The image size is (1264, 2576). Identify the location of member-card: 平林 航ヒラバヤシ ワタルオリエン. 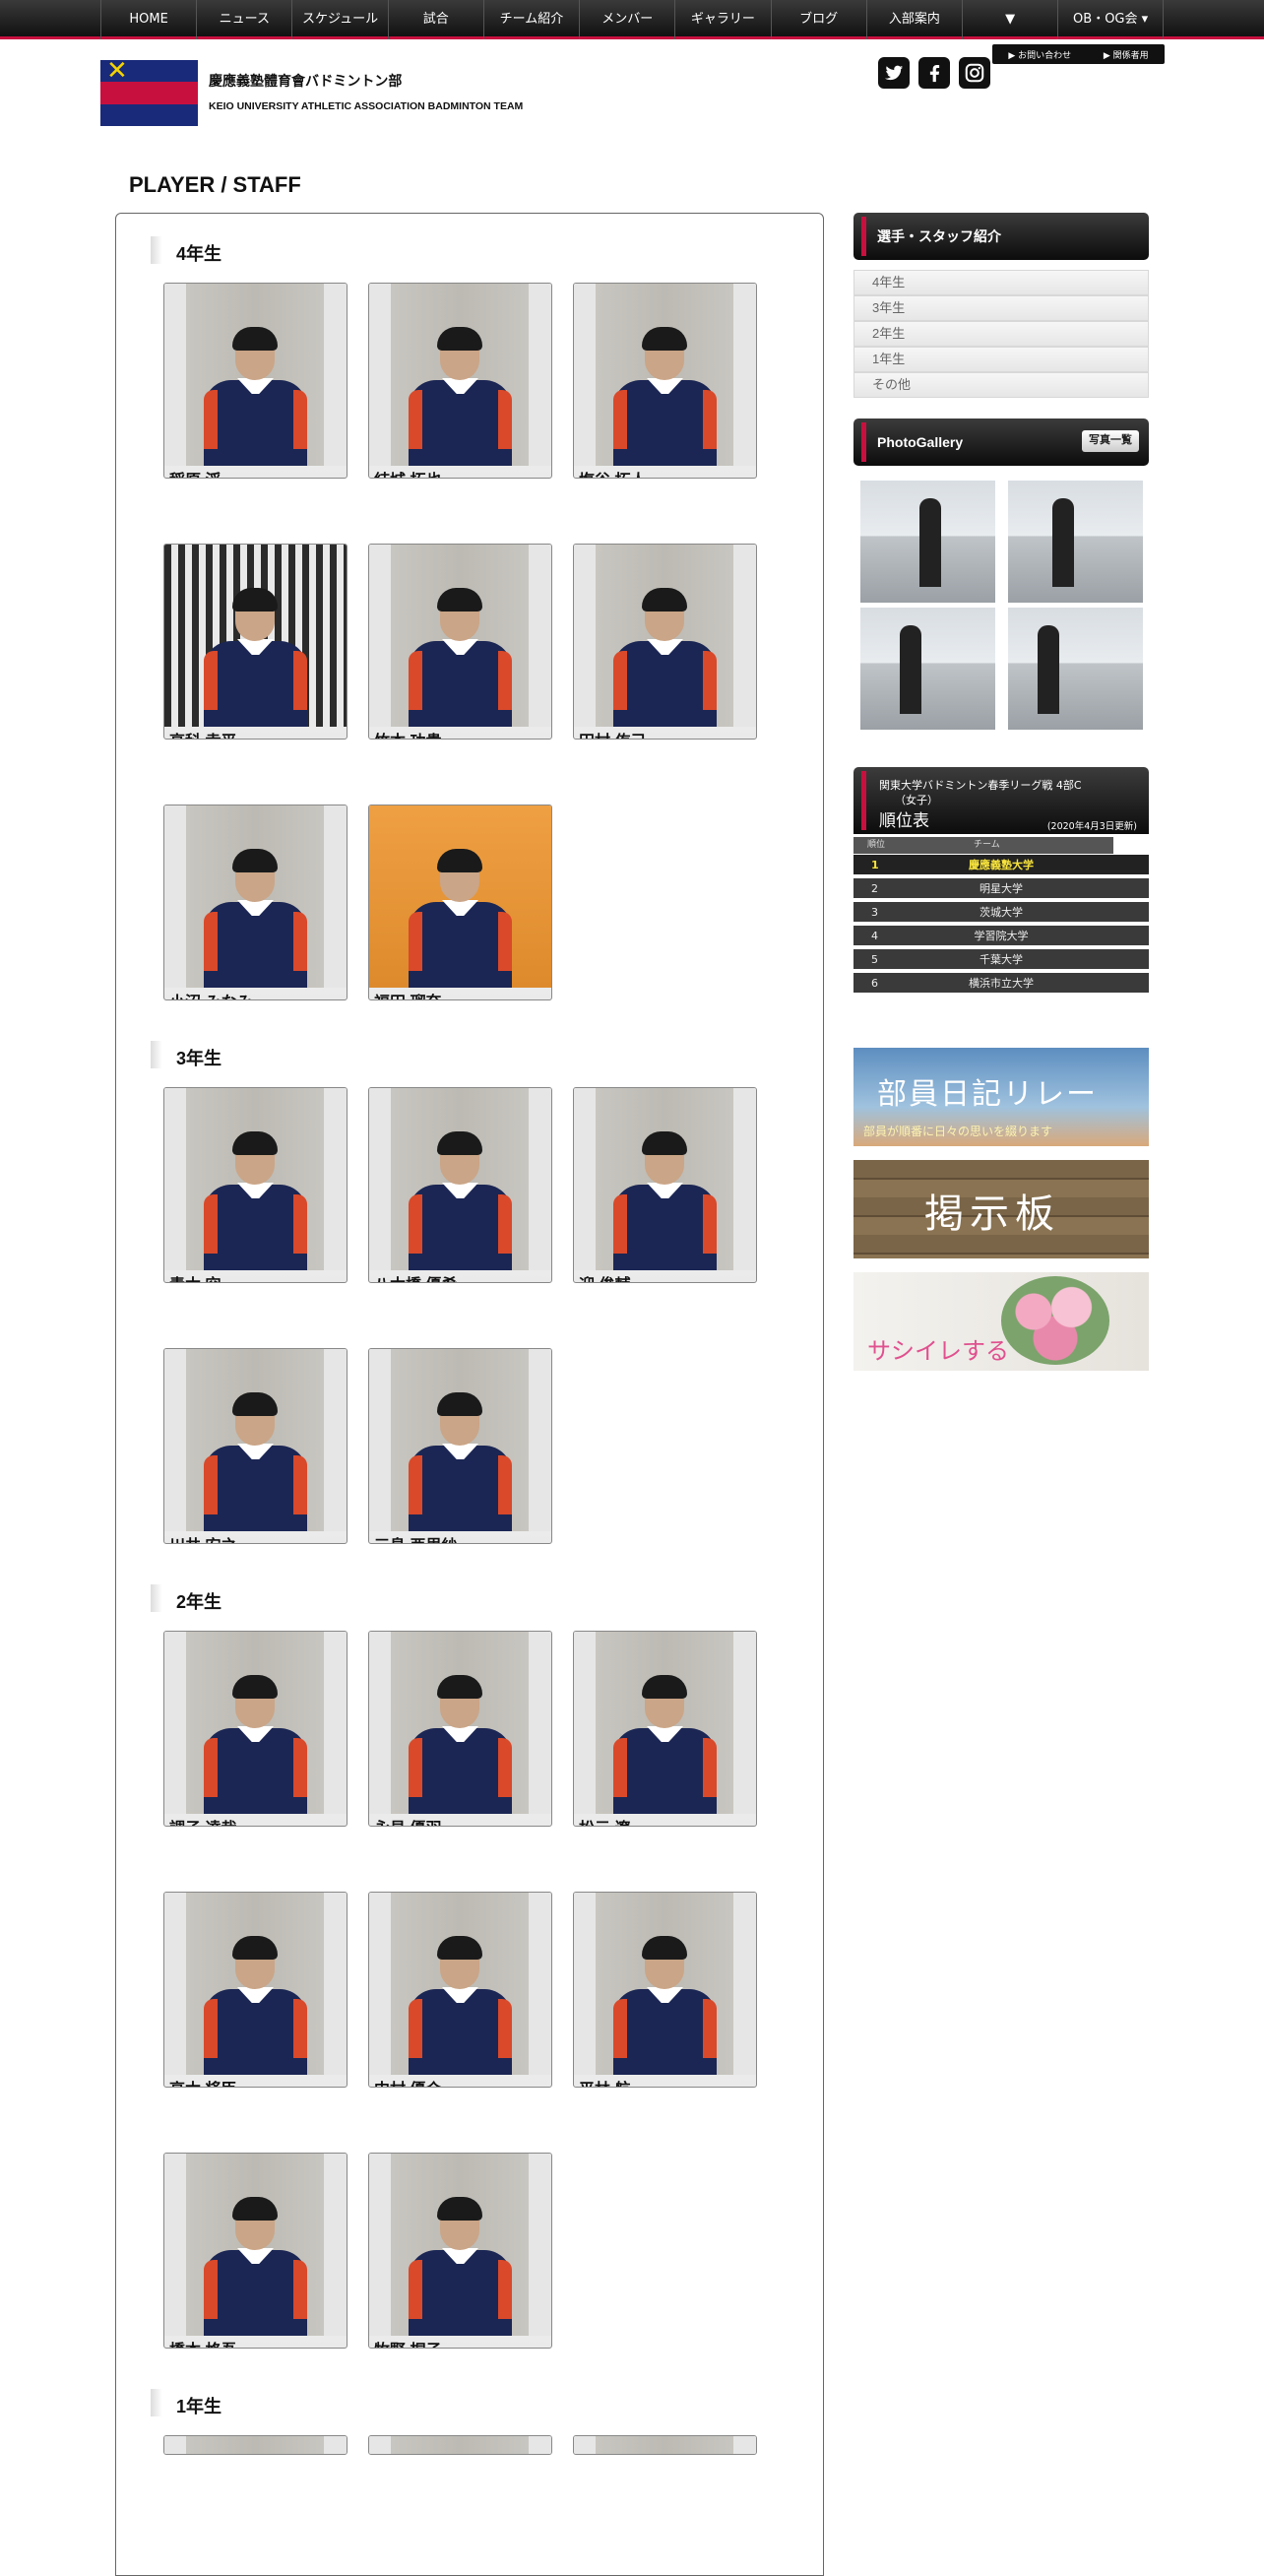
(665, 1990).